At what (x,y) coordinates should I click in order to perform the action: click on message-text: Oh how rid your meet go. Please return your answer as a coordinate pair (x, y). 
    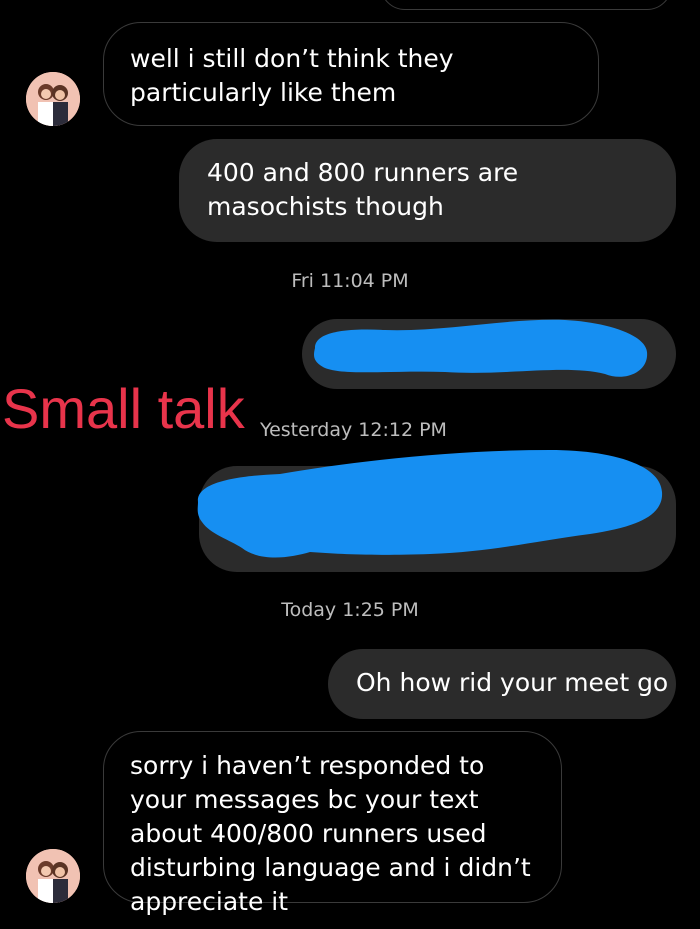
    Looking at the image, I should click on (512, 682).